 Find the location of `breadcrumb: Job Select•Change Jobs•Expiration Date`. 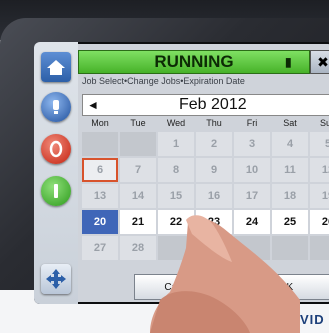

breadcrumb: Job Select•Change Jobs•Expiration Date is located at coordinates (163, 81).